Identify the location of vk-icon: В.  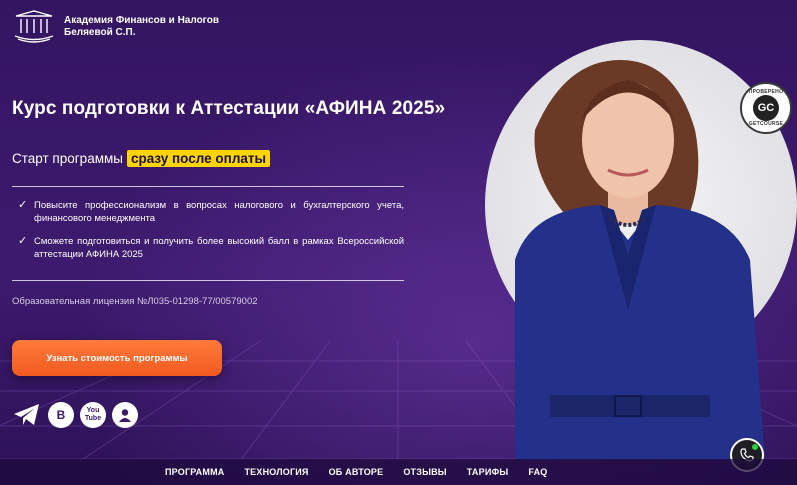
(61, 415).